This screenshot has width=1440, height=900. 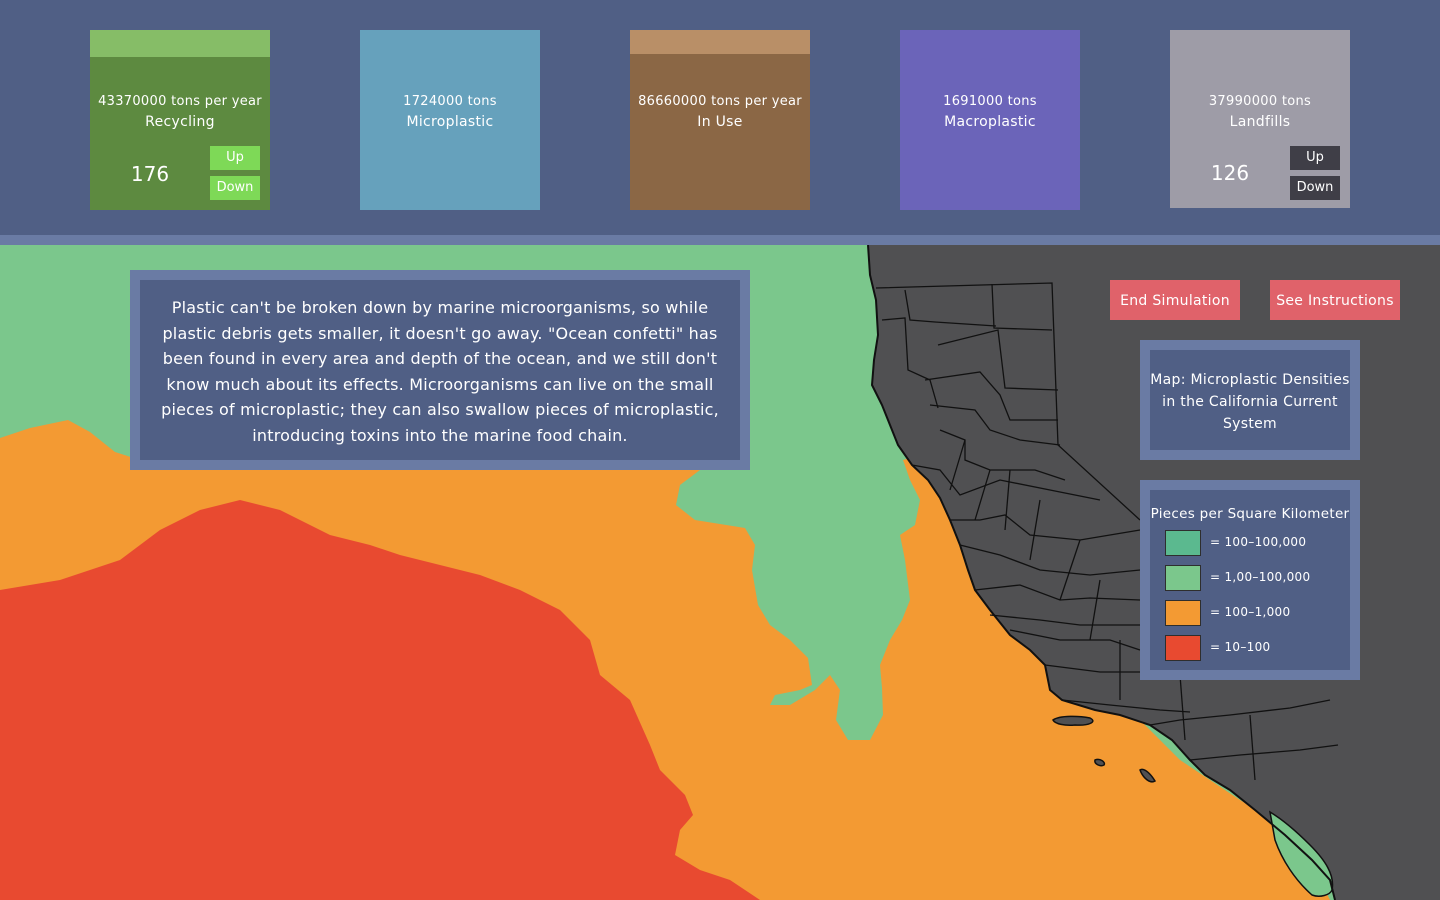 I want to click on recycling-label: Recycling, so click(x=180, y=122).